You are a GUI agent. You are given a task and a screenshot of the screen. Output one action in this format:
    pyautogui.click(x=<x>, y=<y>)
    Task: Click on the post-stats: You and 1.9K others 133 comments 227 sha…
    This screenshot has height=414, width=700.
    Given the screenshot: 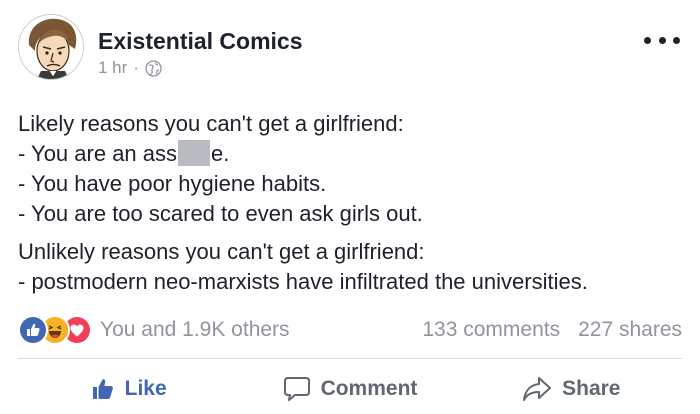 What is the action you would take?
    pyautogui.click(x=350, y=330)
    